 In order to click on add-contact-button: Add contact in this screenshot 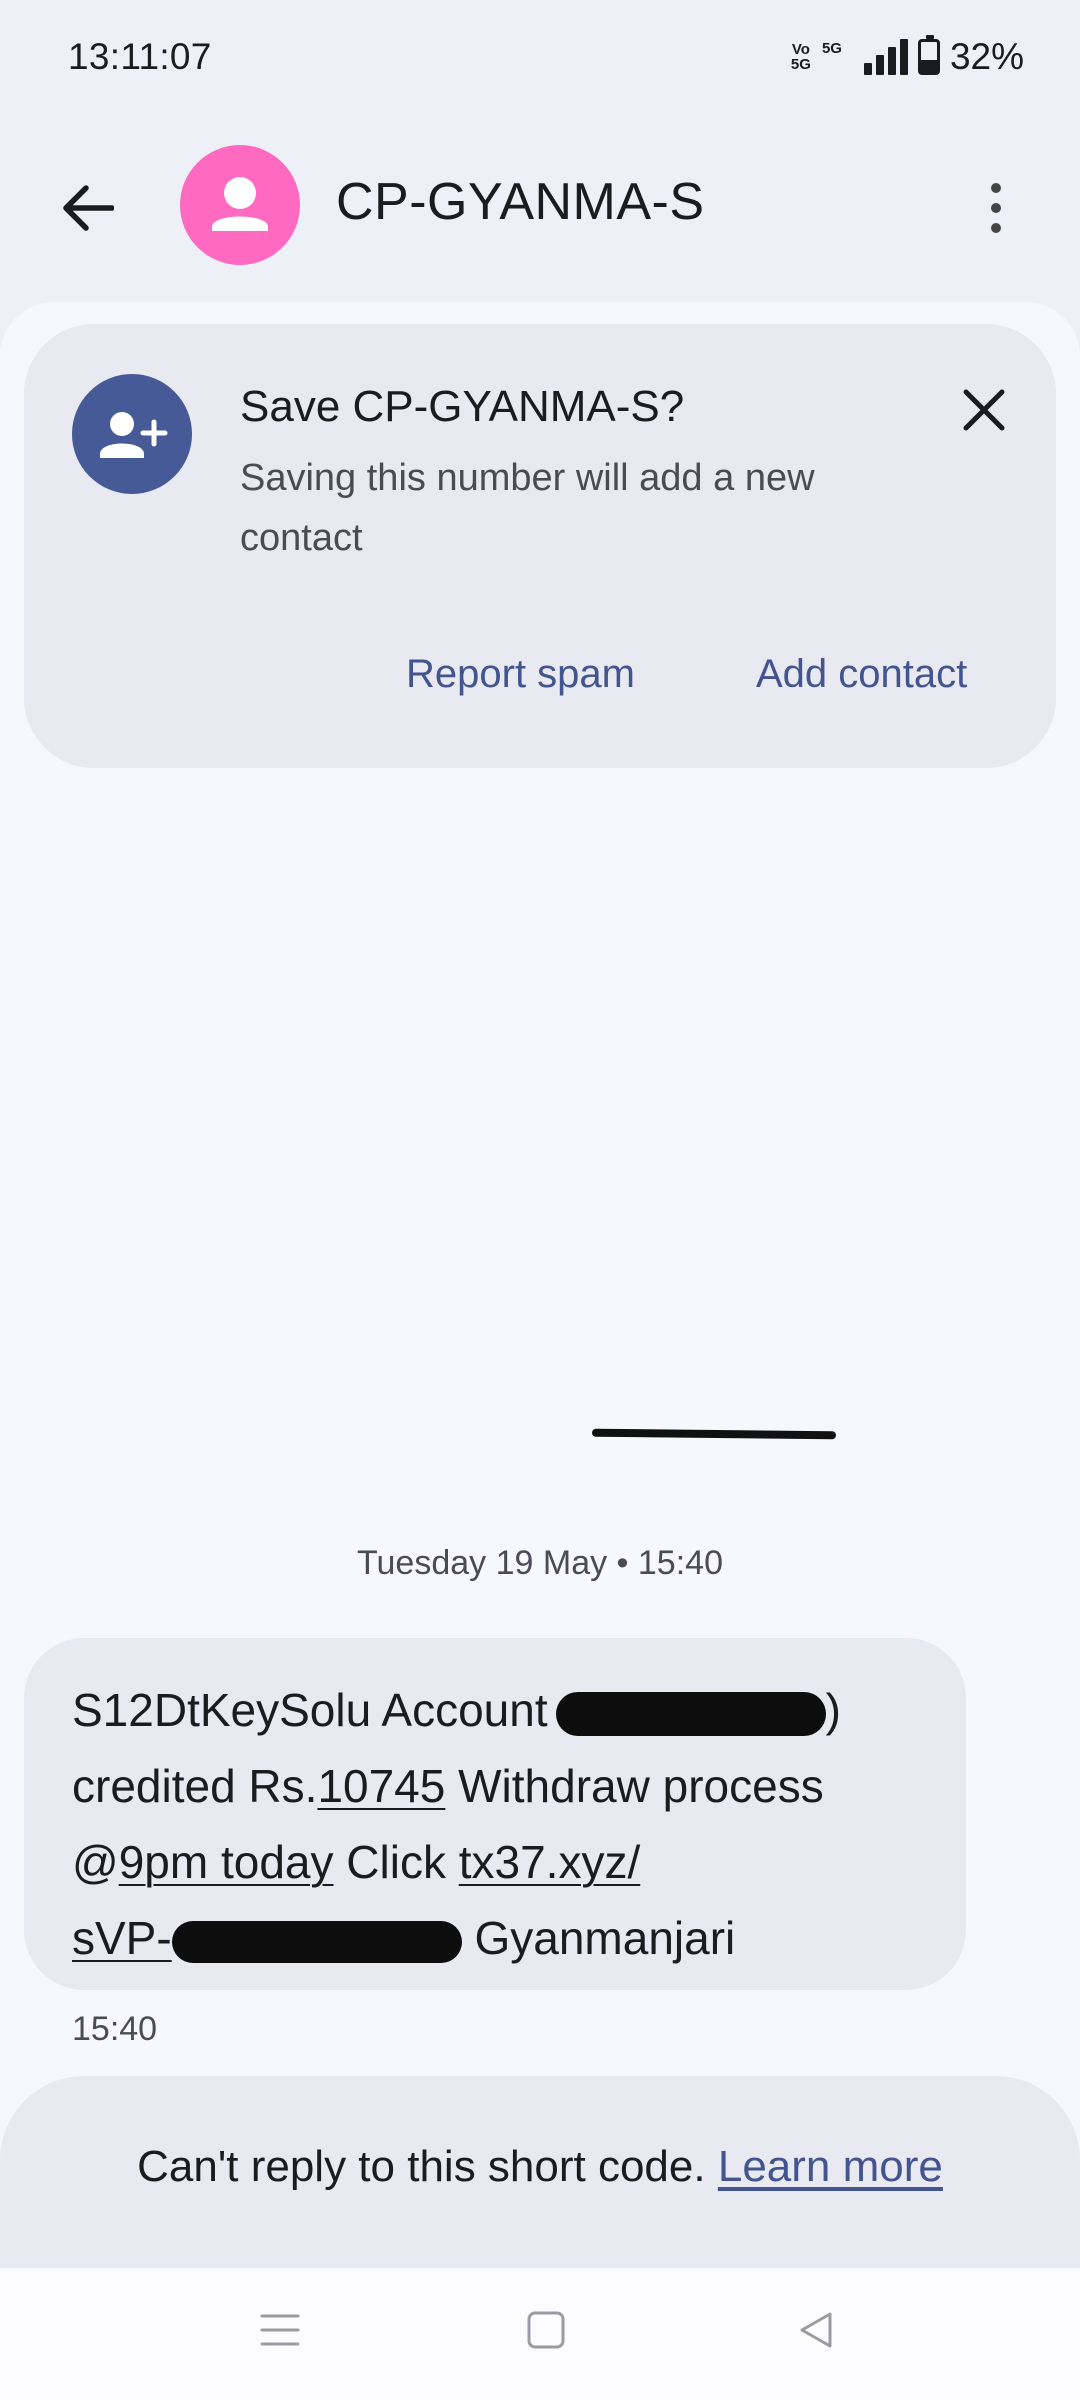, I will do `click(861, 674)`.